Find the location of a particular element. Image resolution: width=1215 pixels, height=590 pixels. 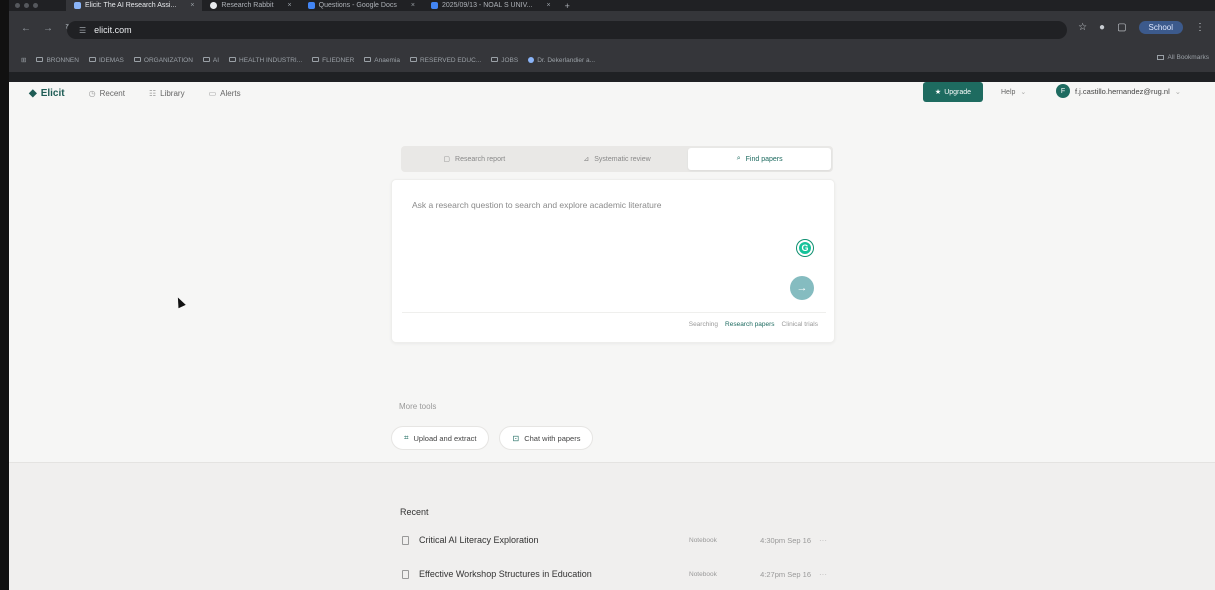

back-arrow-icon: ← is located at coordinates (26, 28).